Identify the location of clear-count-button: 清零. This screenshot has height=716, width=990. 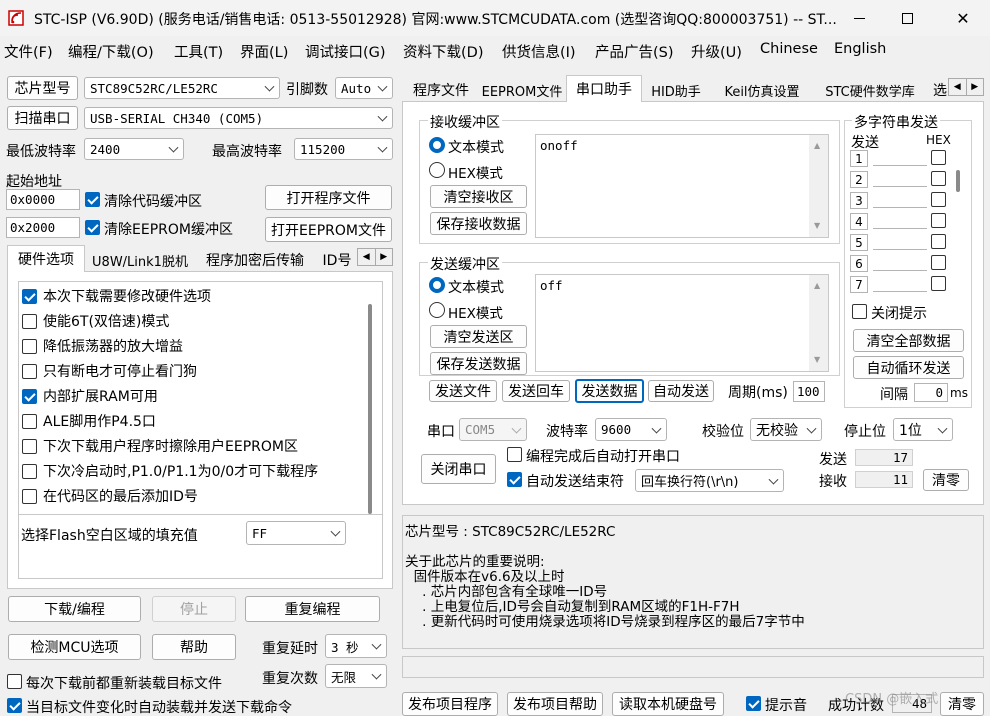
(946, 480).